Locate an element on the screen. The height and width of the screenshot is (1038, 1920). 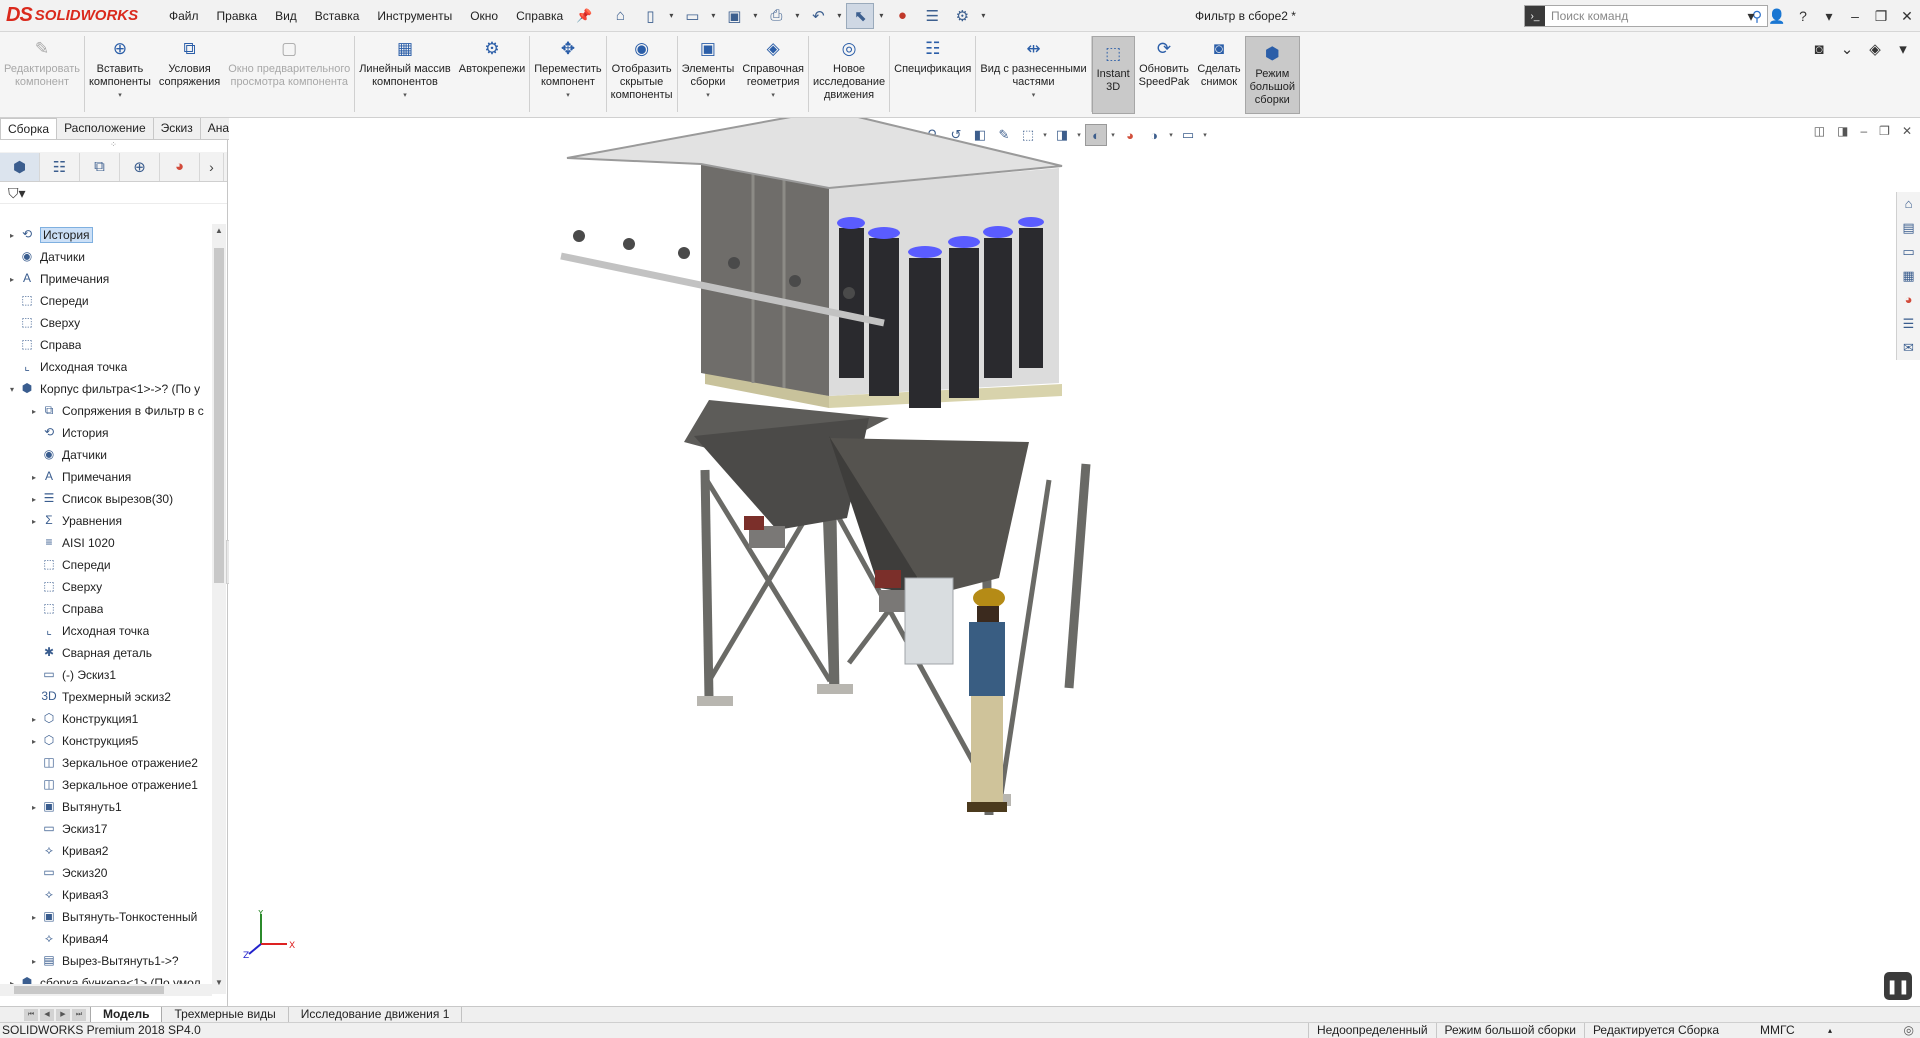
tree-node: ◉ Датчики is located at coordinates (106, 257).